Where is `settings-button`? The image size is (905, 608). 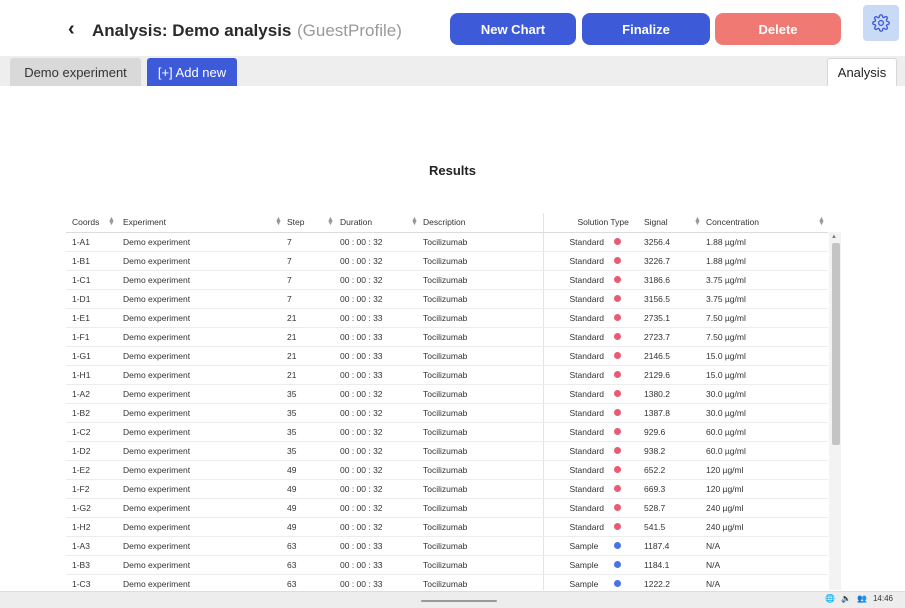 settings-button is located at coordinates (881, 23).